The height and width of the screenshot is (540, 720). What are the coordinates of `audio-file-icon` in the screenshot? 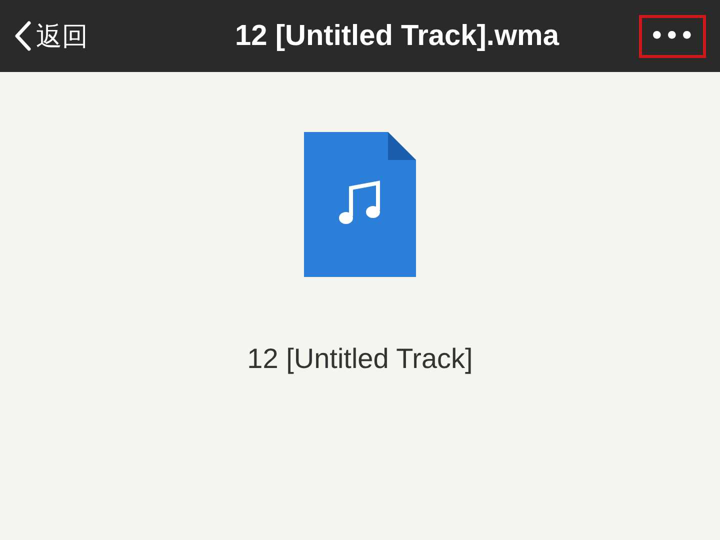 It's located at (360, 204).